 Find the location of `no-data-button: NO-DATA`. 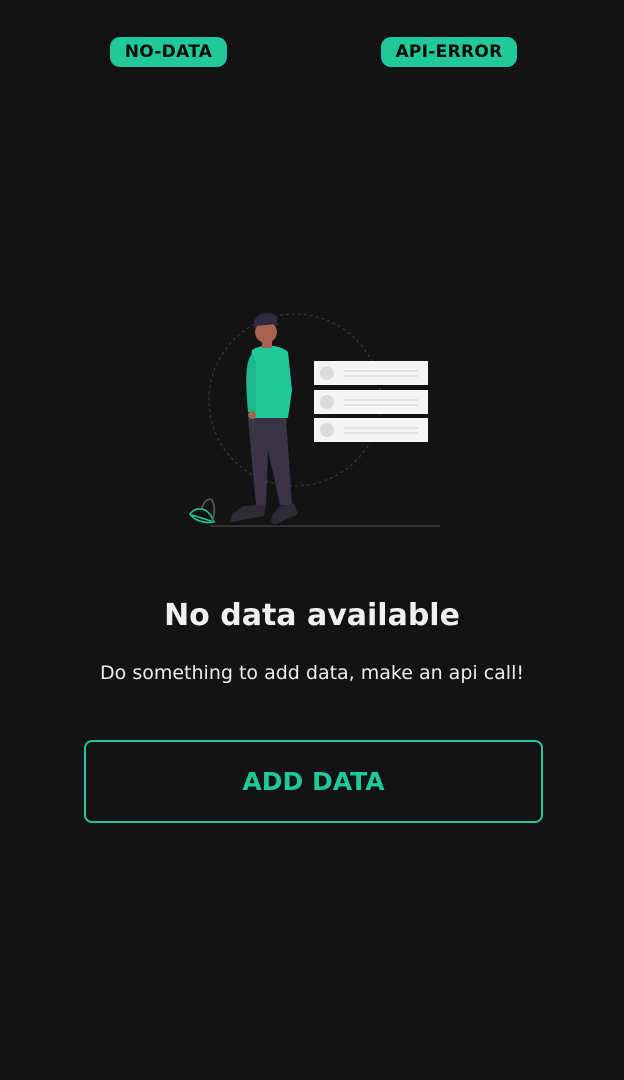

no-data-button: NO-DATA is located at coordinates (168, 52).